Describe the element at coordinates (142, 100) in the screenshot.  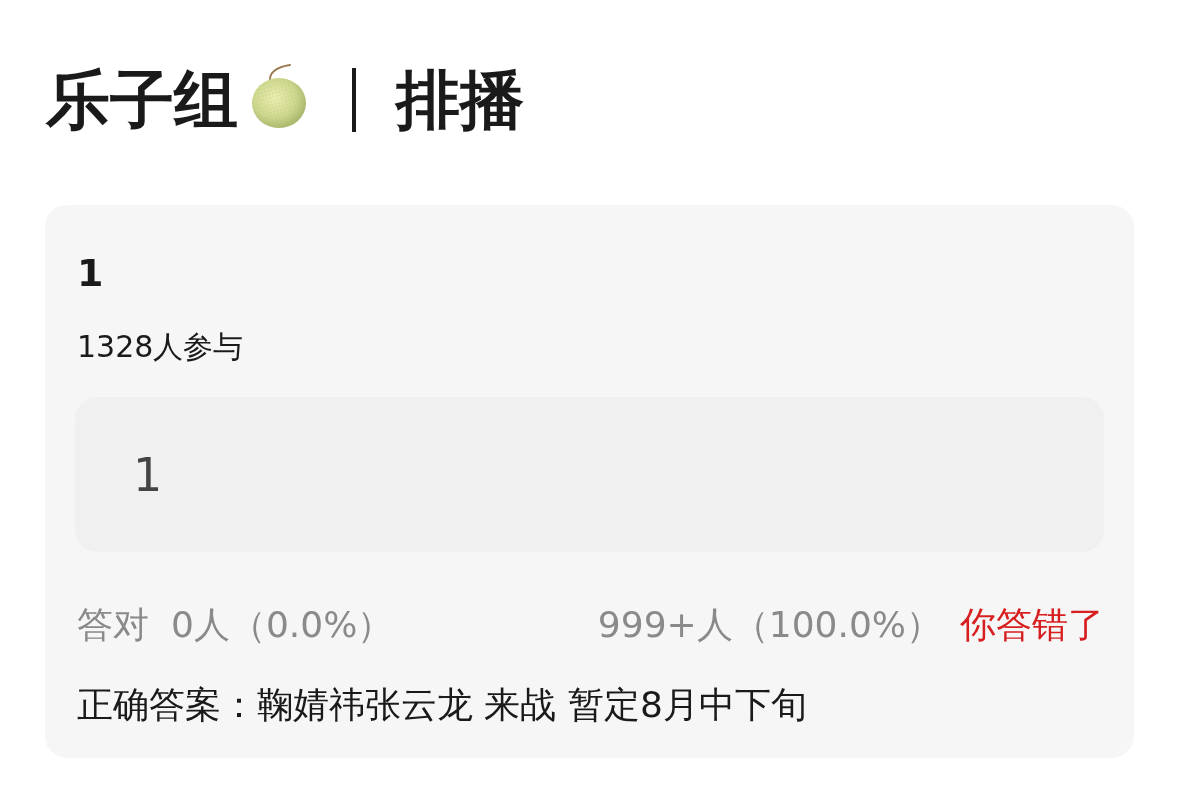
I see `group-title: 乐子组` at that location.